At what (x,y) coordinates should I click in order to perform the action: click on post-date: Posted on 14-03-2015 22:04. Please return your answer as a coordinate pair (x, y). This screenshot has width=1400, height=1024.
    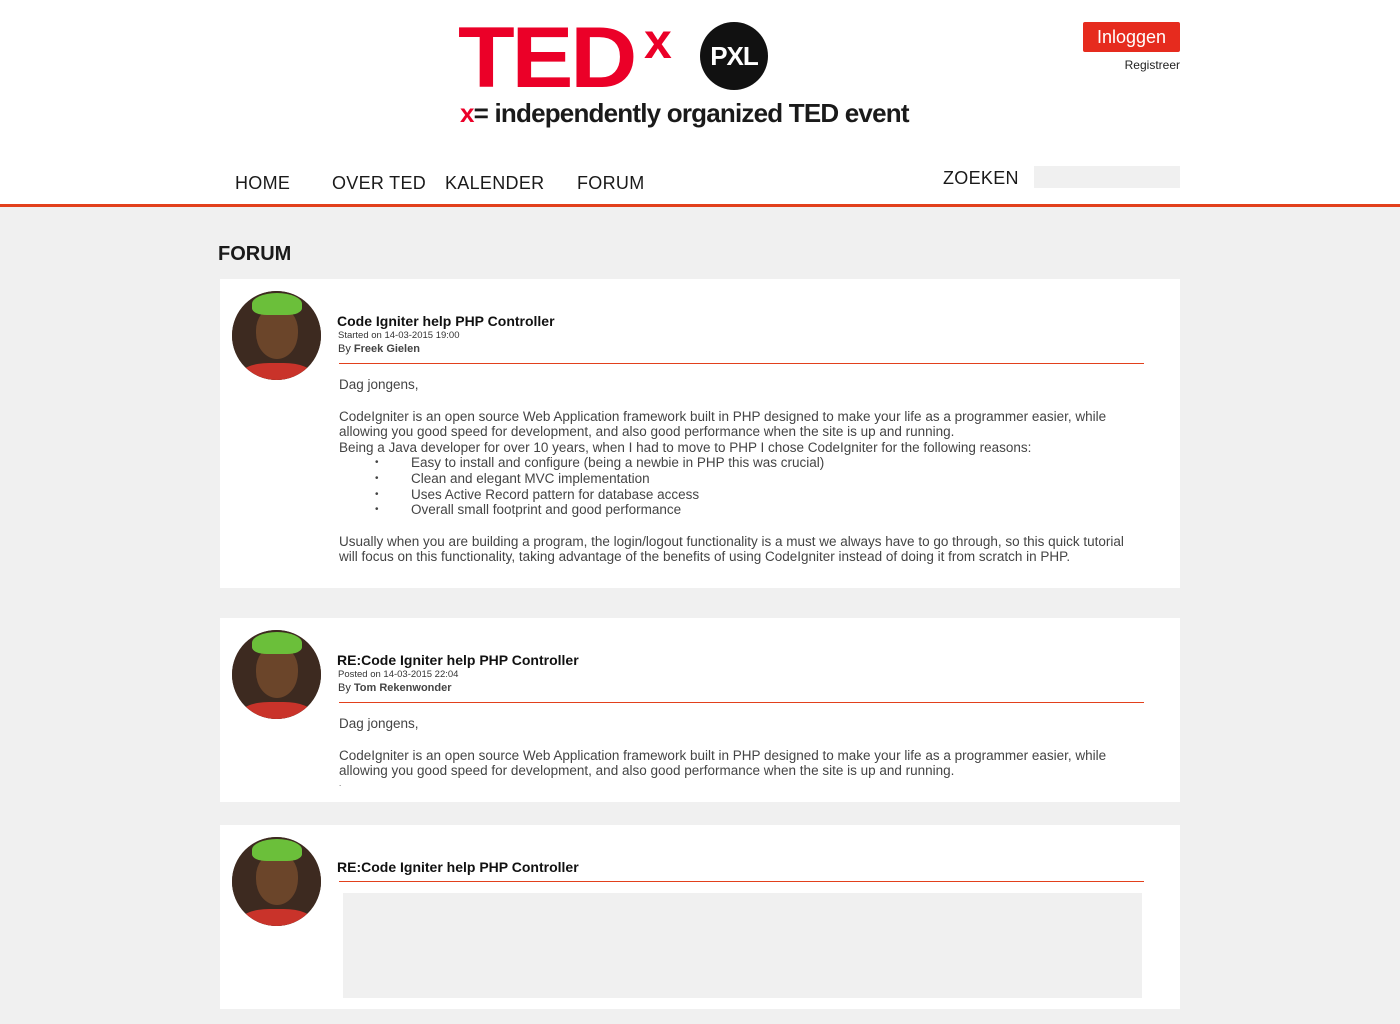
    Looking at the image, I should click on (398, 674).